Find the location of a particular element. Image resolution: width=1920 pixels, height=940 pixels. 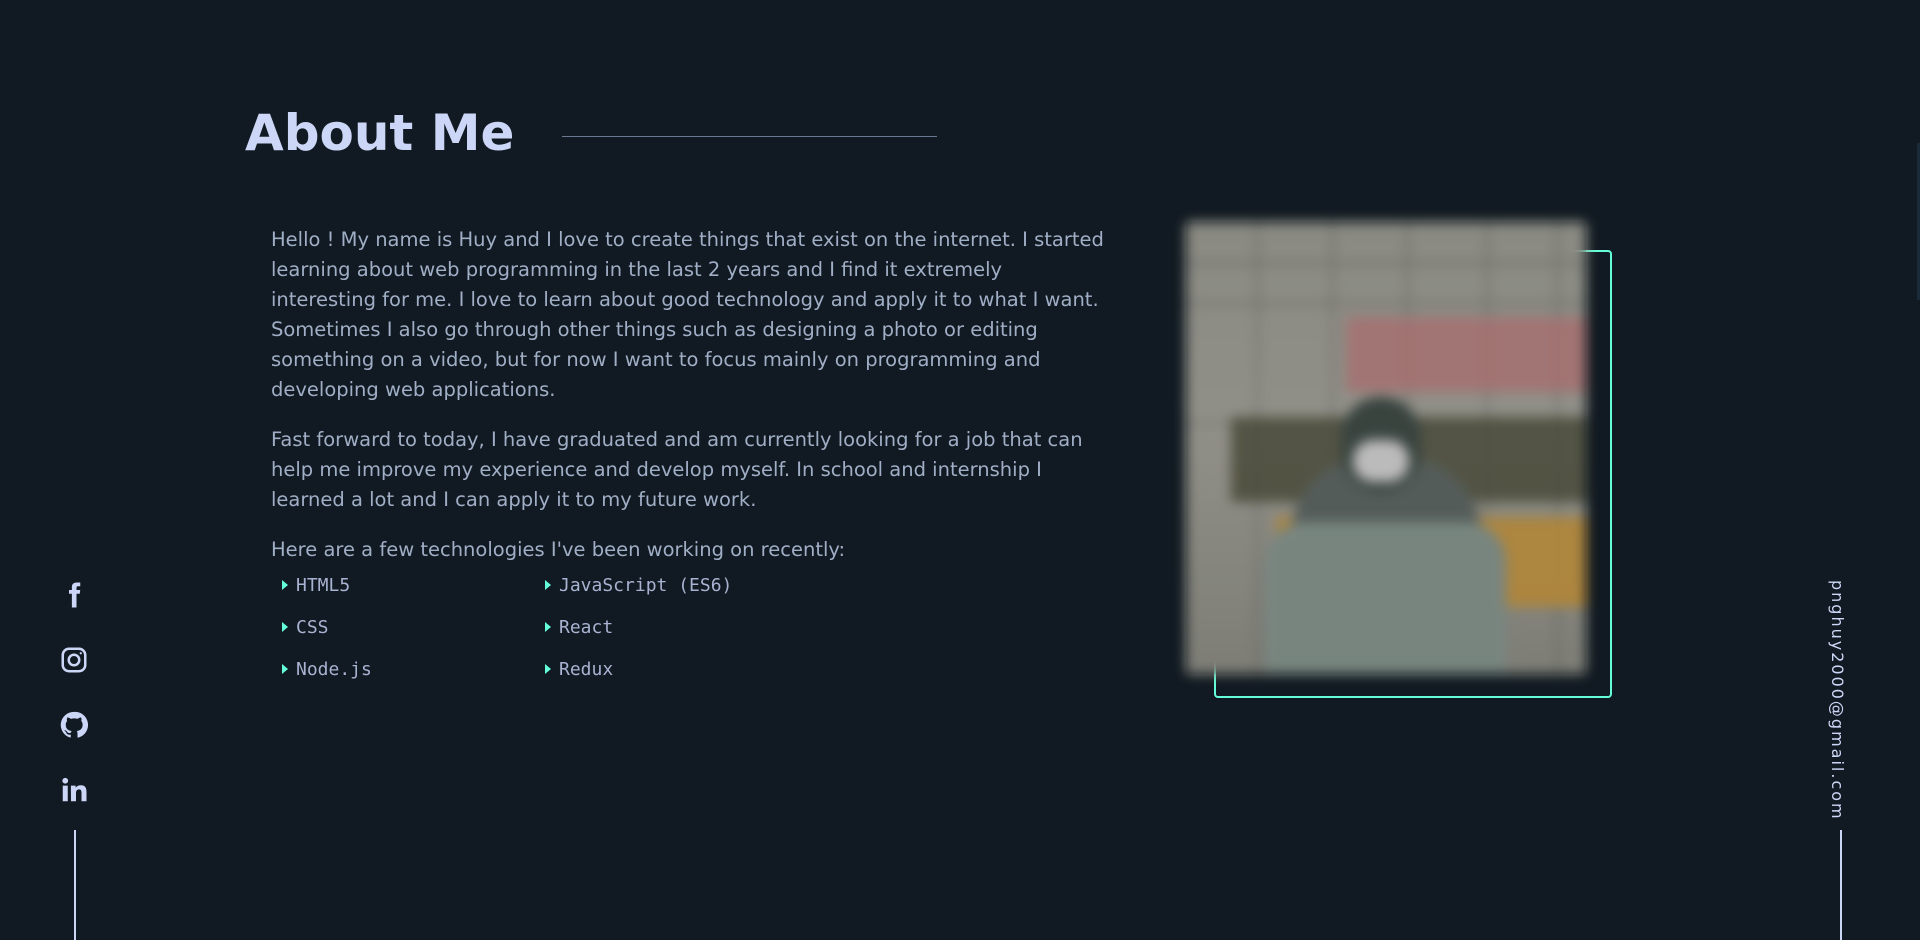

instagram-icon is located at coordinates (74, 660).